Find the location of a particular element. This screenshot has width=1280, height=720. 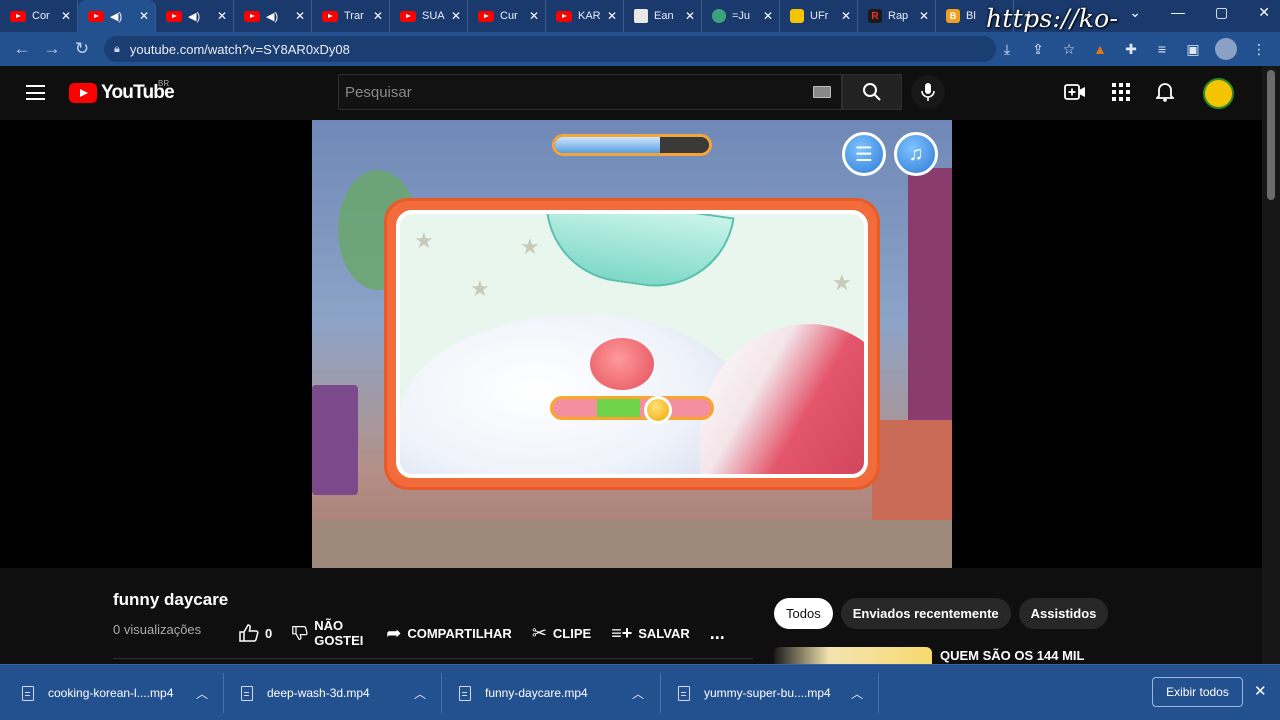

chip-all: Todos is located at coordinates (803, 613).